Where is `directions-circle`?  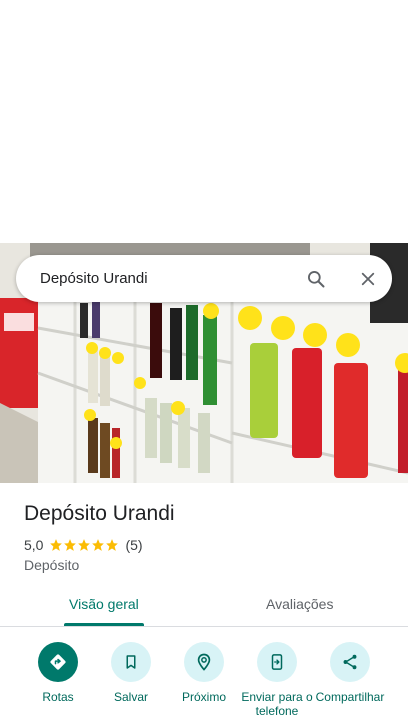
directions-circle is located at coordinates (58, 662).